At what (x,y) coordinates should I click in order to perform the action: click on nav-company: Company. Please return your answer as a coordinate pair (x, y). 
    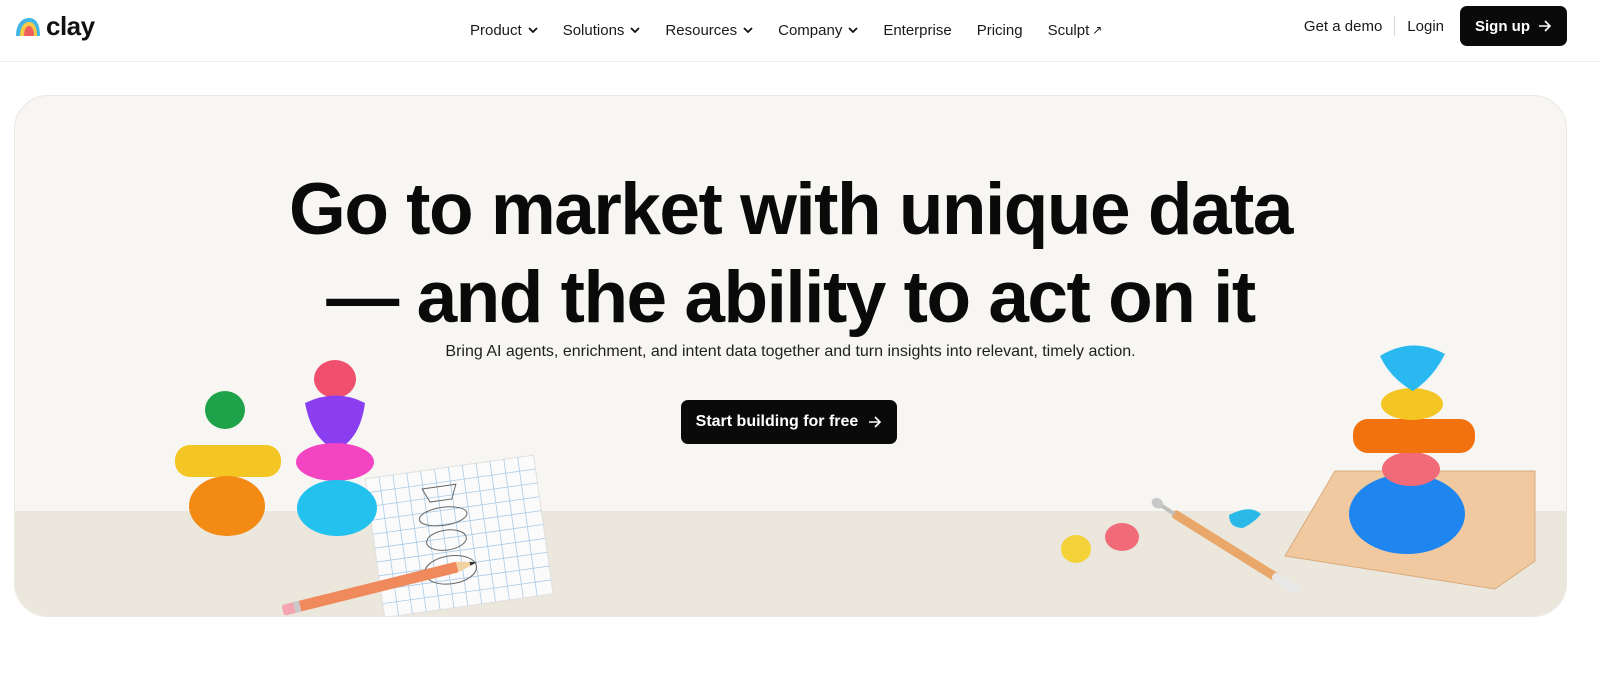
    Looking at the image, I should click on (818, 30).